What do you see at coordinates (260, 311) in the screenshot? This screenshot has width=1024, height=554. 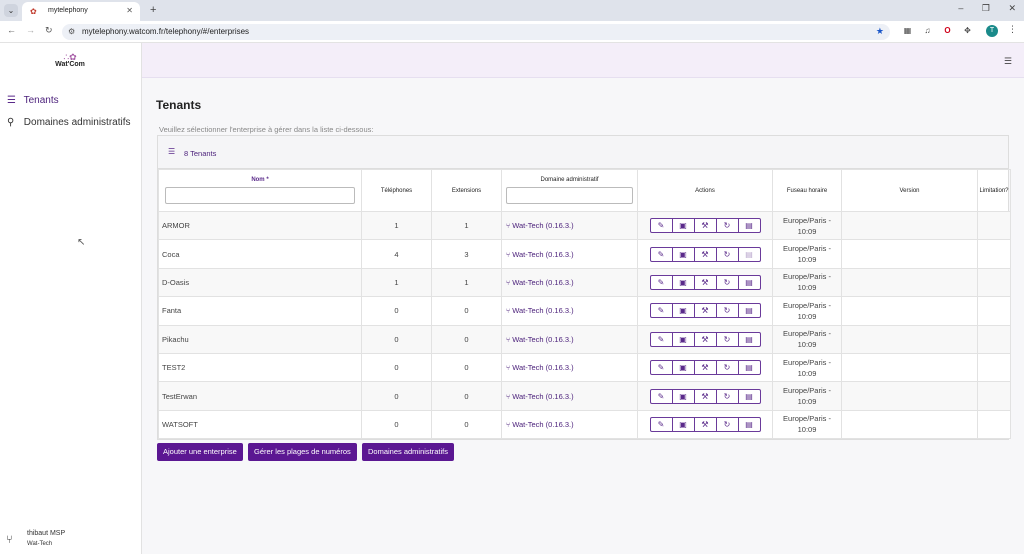 I see `cell-name: Fanta` at bounding box center [260, 311].